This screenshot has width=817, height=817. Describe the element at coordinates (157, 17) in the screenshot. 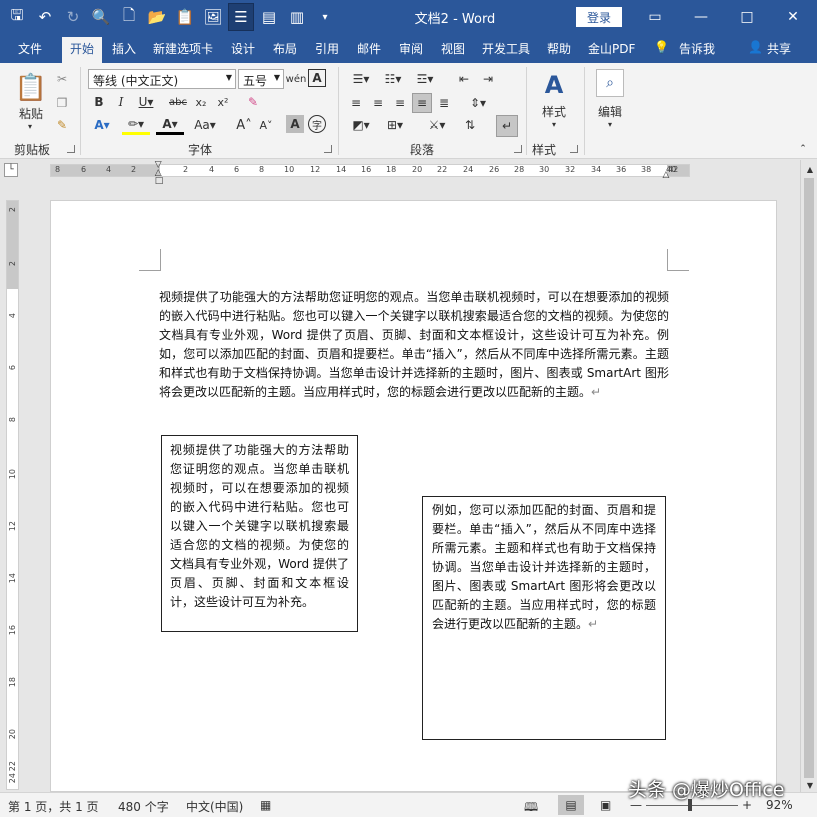

I see `open-folder-icon: 📂` at that location.